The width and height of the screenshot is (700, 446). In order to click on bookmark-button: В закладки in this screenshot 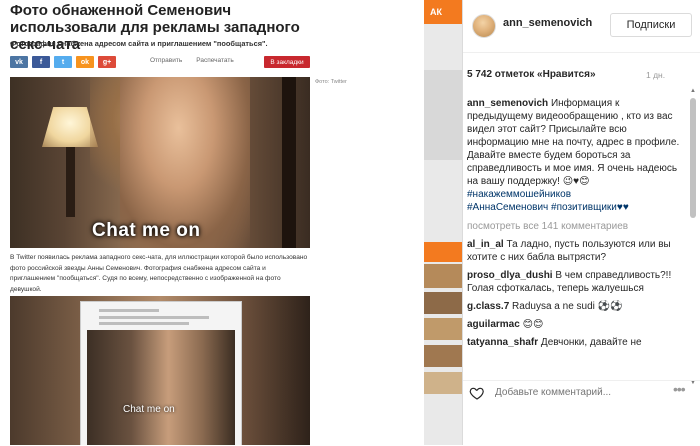, I will do `click(287, 62)`.